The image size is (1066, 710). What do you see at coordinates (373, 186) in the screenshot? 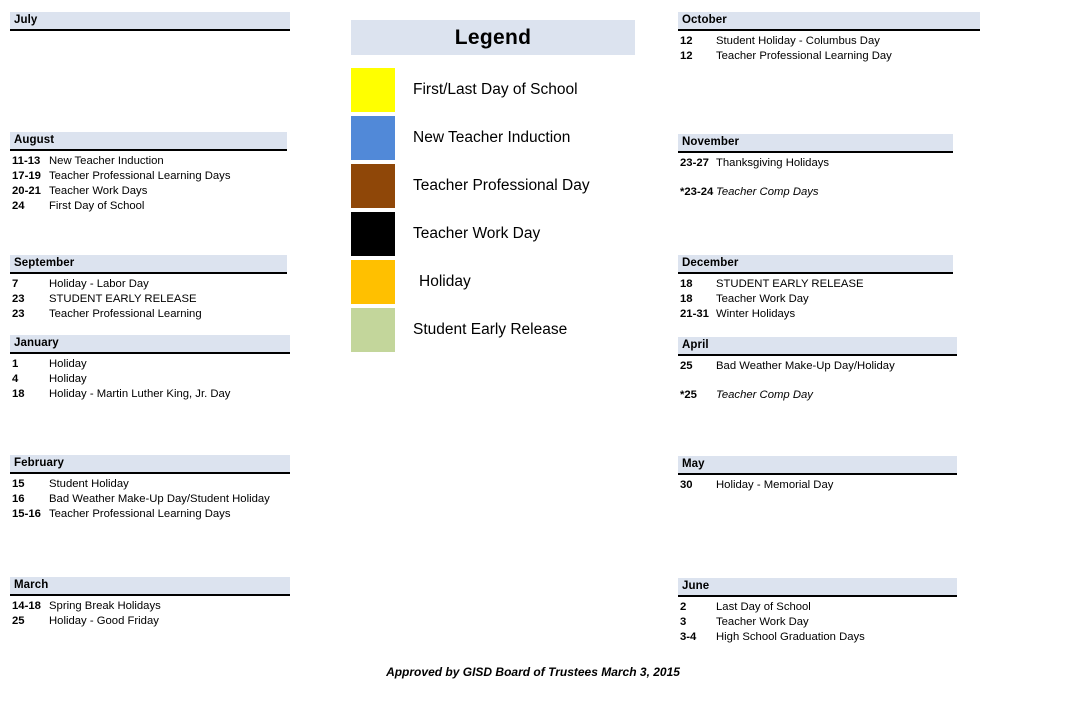
I see `swatch-teacher-professional-day` at bounding box center [373, 186].